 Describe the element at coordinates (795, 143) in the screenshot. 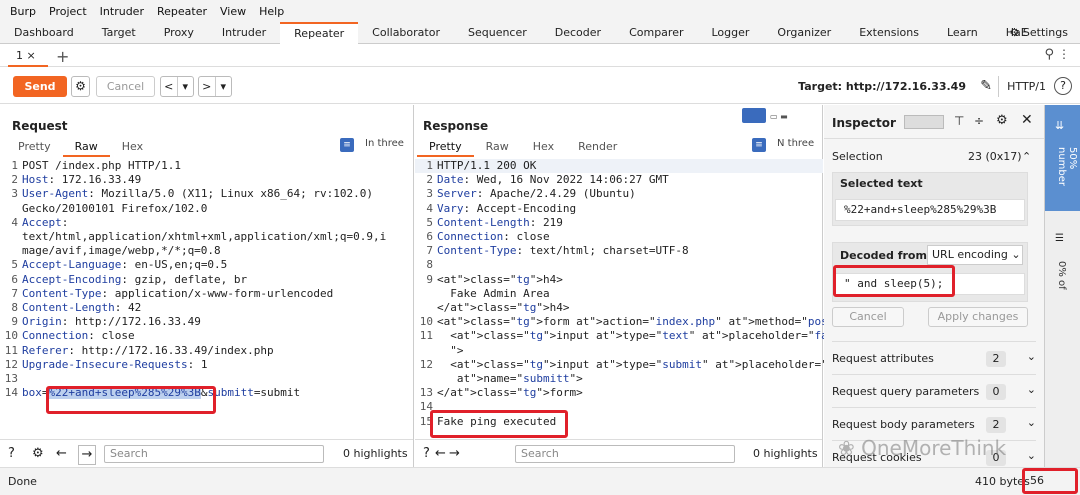

I see `n-three-label: N three` at that location.